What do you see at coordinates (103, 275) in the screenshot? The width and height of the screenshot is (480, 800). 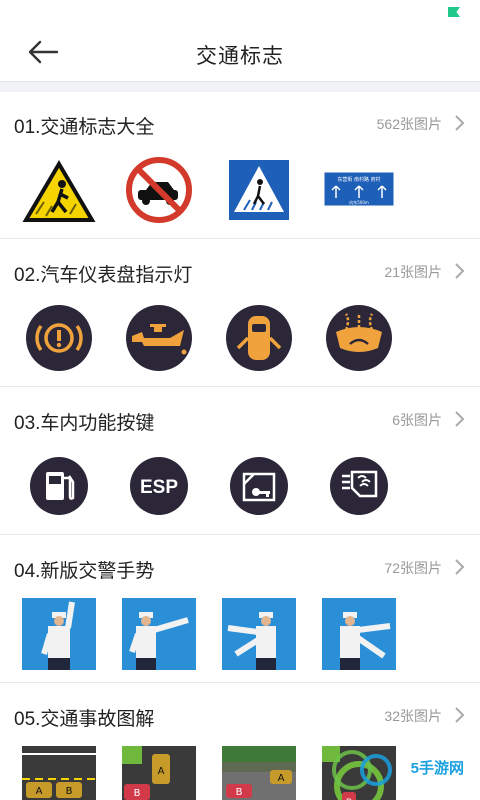 I see `section-title: 02.汽车仪表盘指示灯` at bounding box center [103, 275].